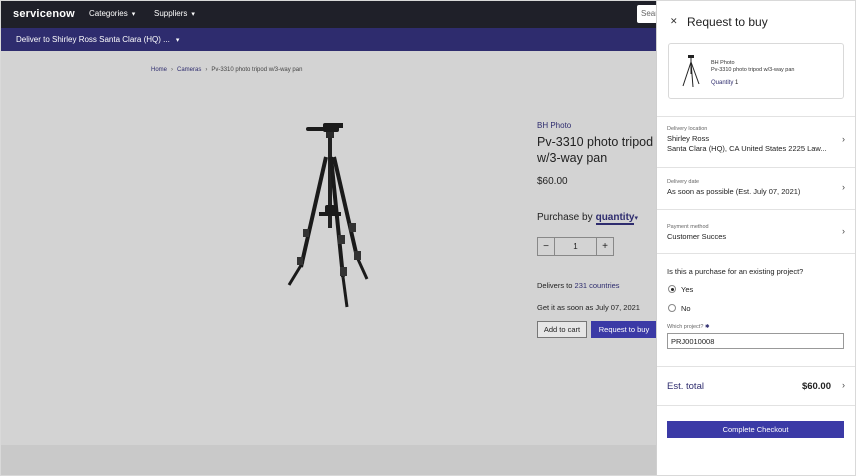 The width and height of the screenshot is (856, 476). What do you see at coordinates (552, 181) in the screenshot?
I see `product-price: $60.00` at bounding box center [552, 181].